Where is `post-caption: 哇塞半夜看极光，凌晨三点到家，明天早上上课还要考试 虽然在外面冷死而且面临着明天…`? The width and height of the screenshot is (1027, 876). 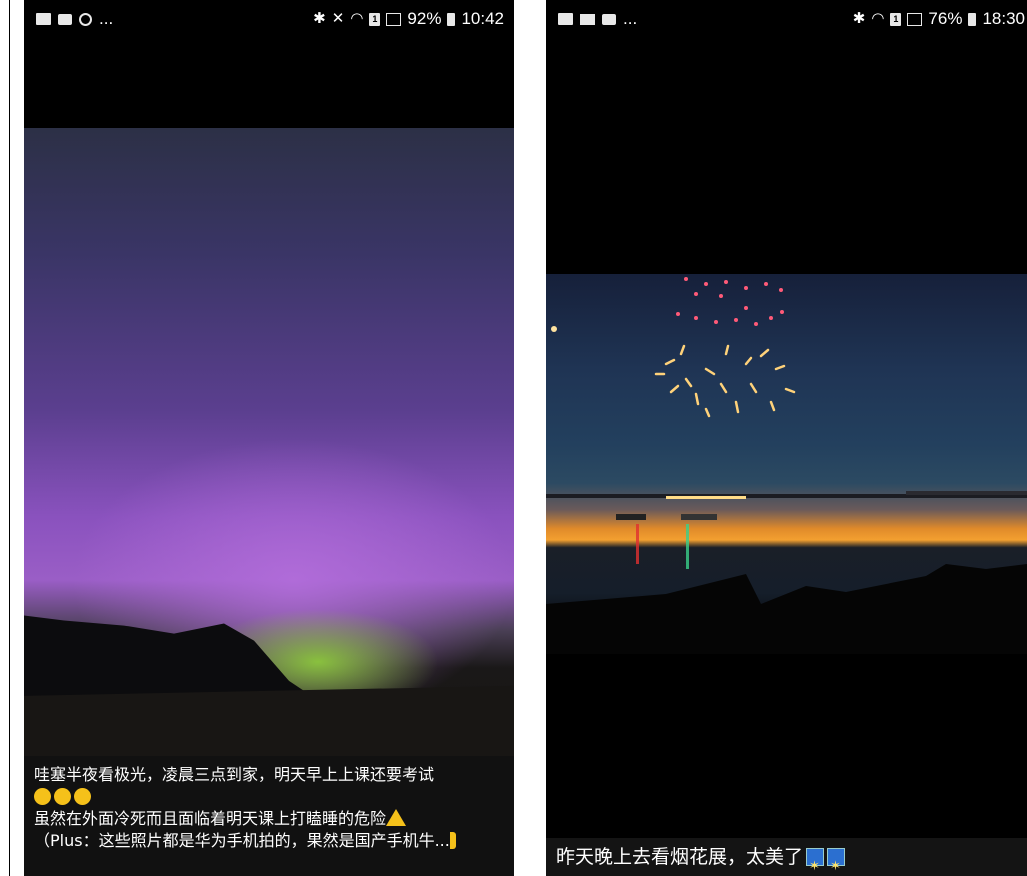 post-caption: 哇塞半夜看极光，凌晨三点到家，明天早上上课还要考试 虽然在外面冷死而且面临着明天… is located at coordinates (269, 816).